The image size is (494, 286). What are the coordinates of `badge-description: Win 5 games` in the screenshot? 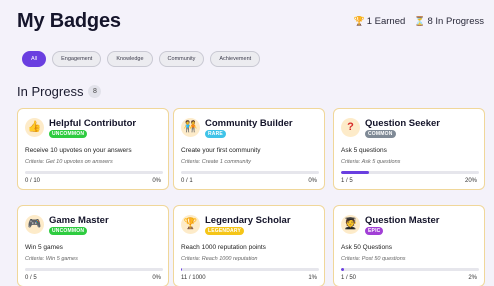 It's located at (44, 247).